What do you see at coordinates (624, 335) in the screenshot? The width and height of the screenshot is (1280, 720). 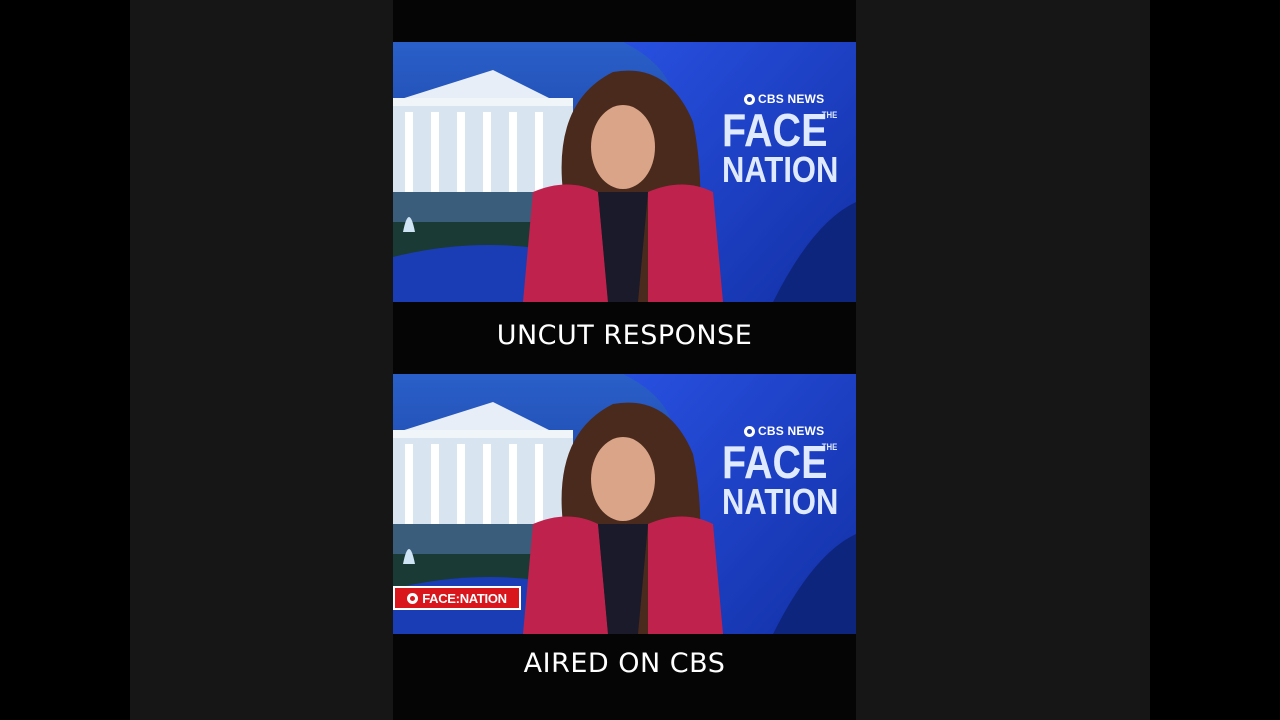 I see `caption-top: UNCUT RESPONSE` at bounding box center [624, 335].